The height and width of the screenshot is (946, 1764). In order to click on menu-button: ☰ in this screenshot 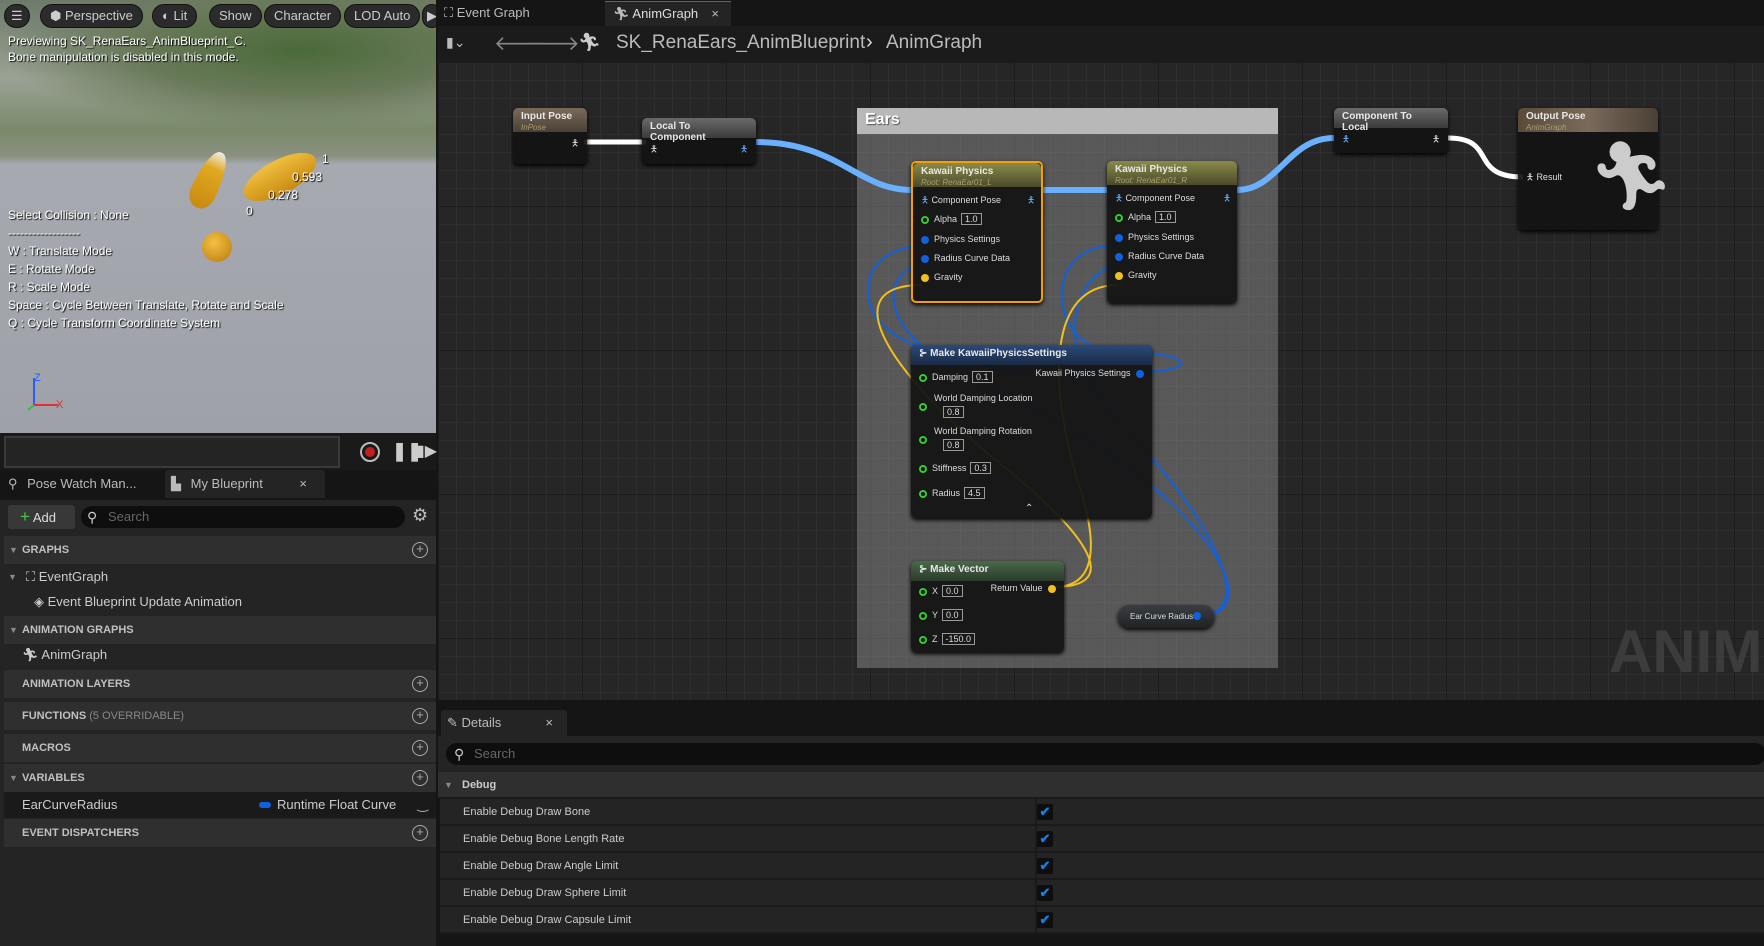, I will do `click(17, 16)`.